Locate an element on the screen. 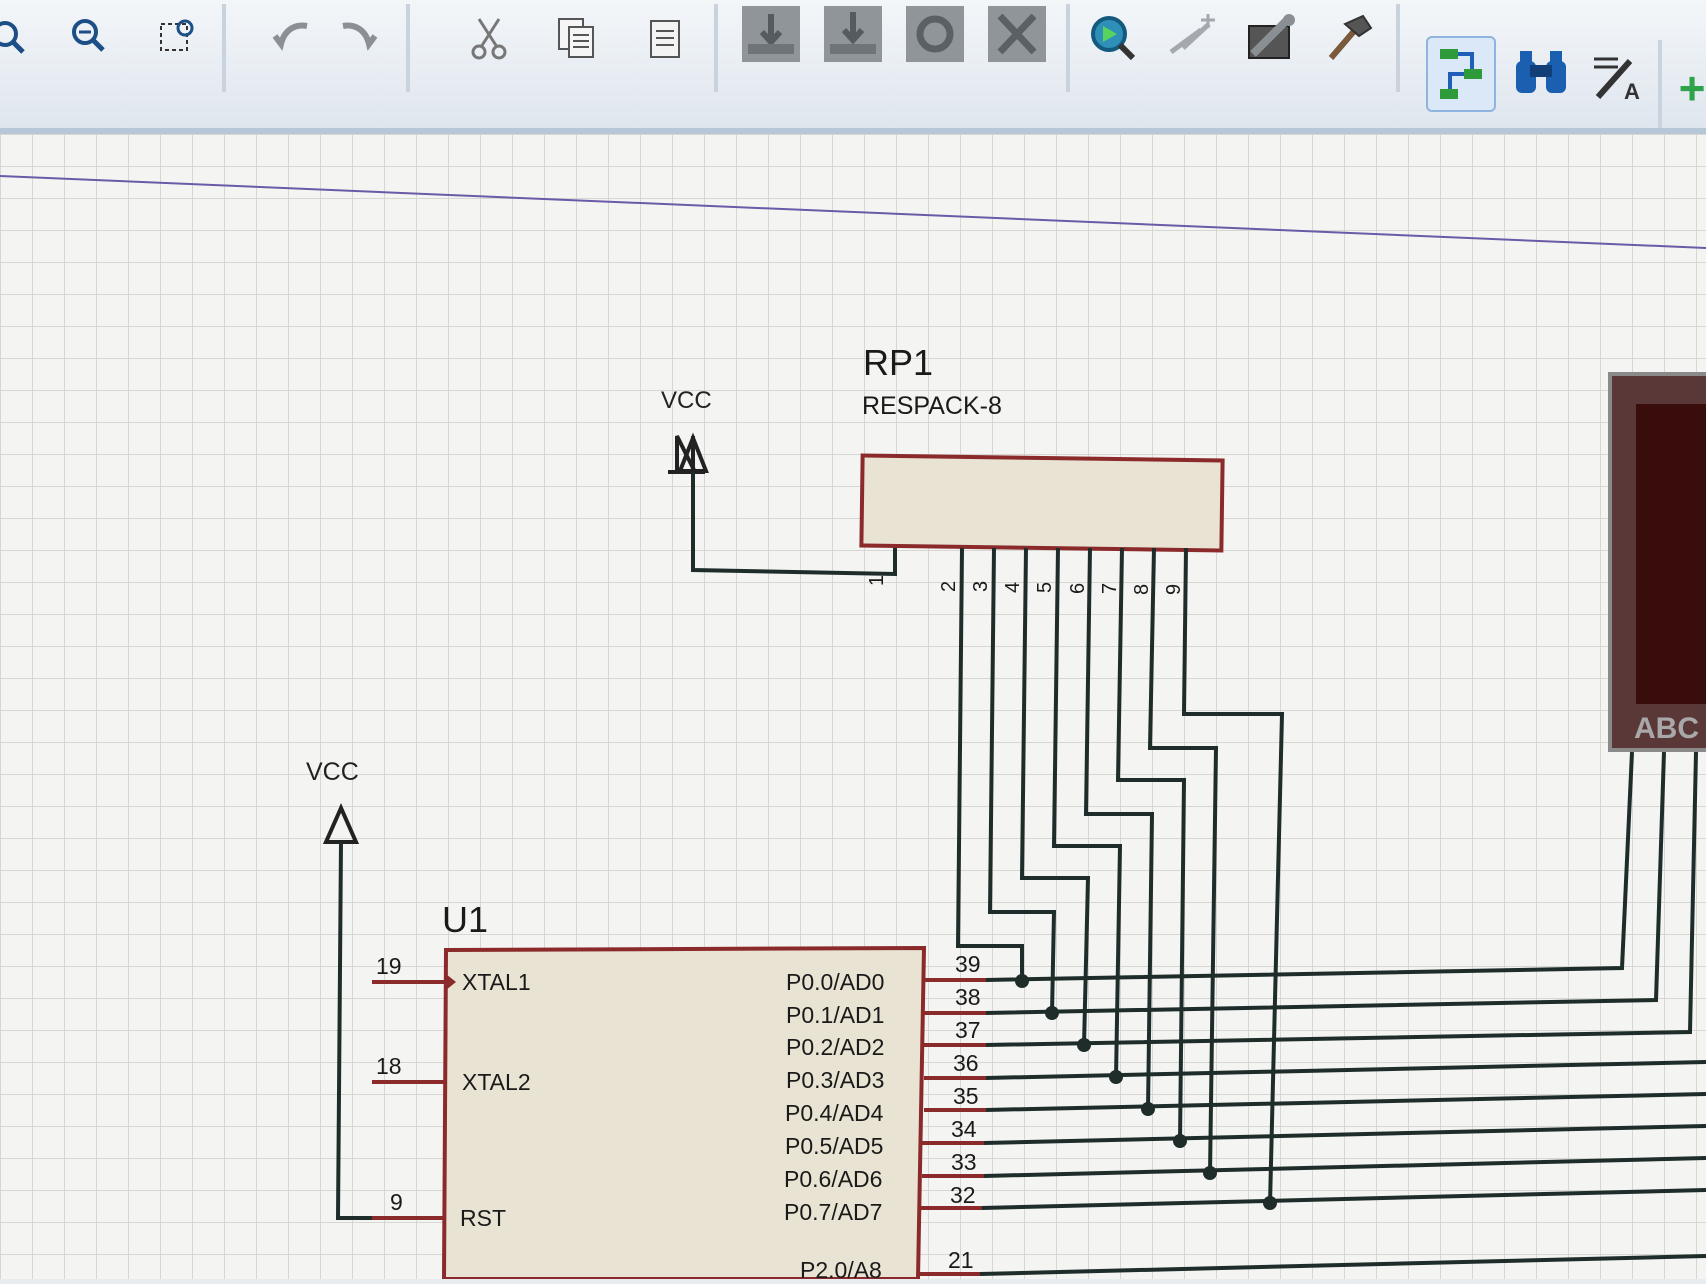 Image resolution: width=1706 pixels, height=1284 pixels. u1-right-pin-name: P0.1/AD1 is located at coordinates (835, 1015).